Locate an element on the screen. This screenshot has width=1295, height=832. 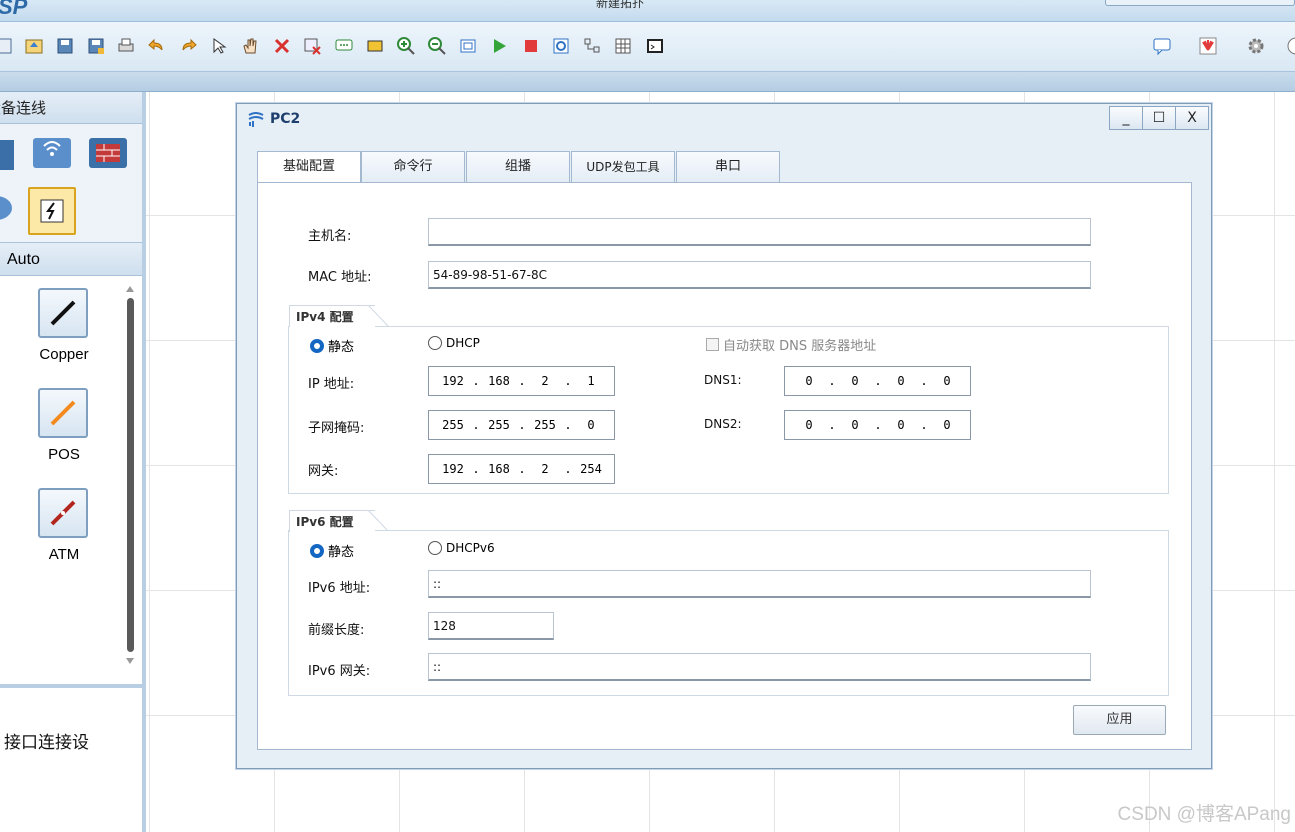
ipv6-gateway-input: :: is located at coordinates (759, 667).